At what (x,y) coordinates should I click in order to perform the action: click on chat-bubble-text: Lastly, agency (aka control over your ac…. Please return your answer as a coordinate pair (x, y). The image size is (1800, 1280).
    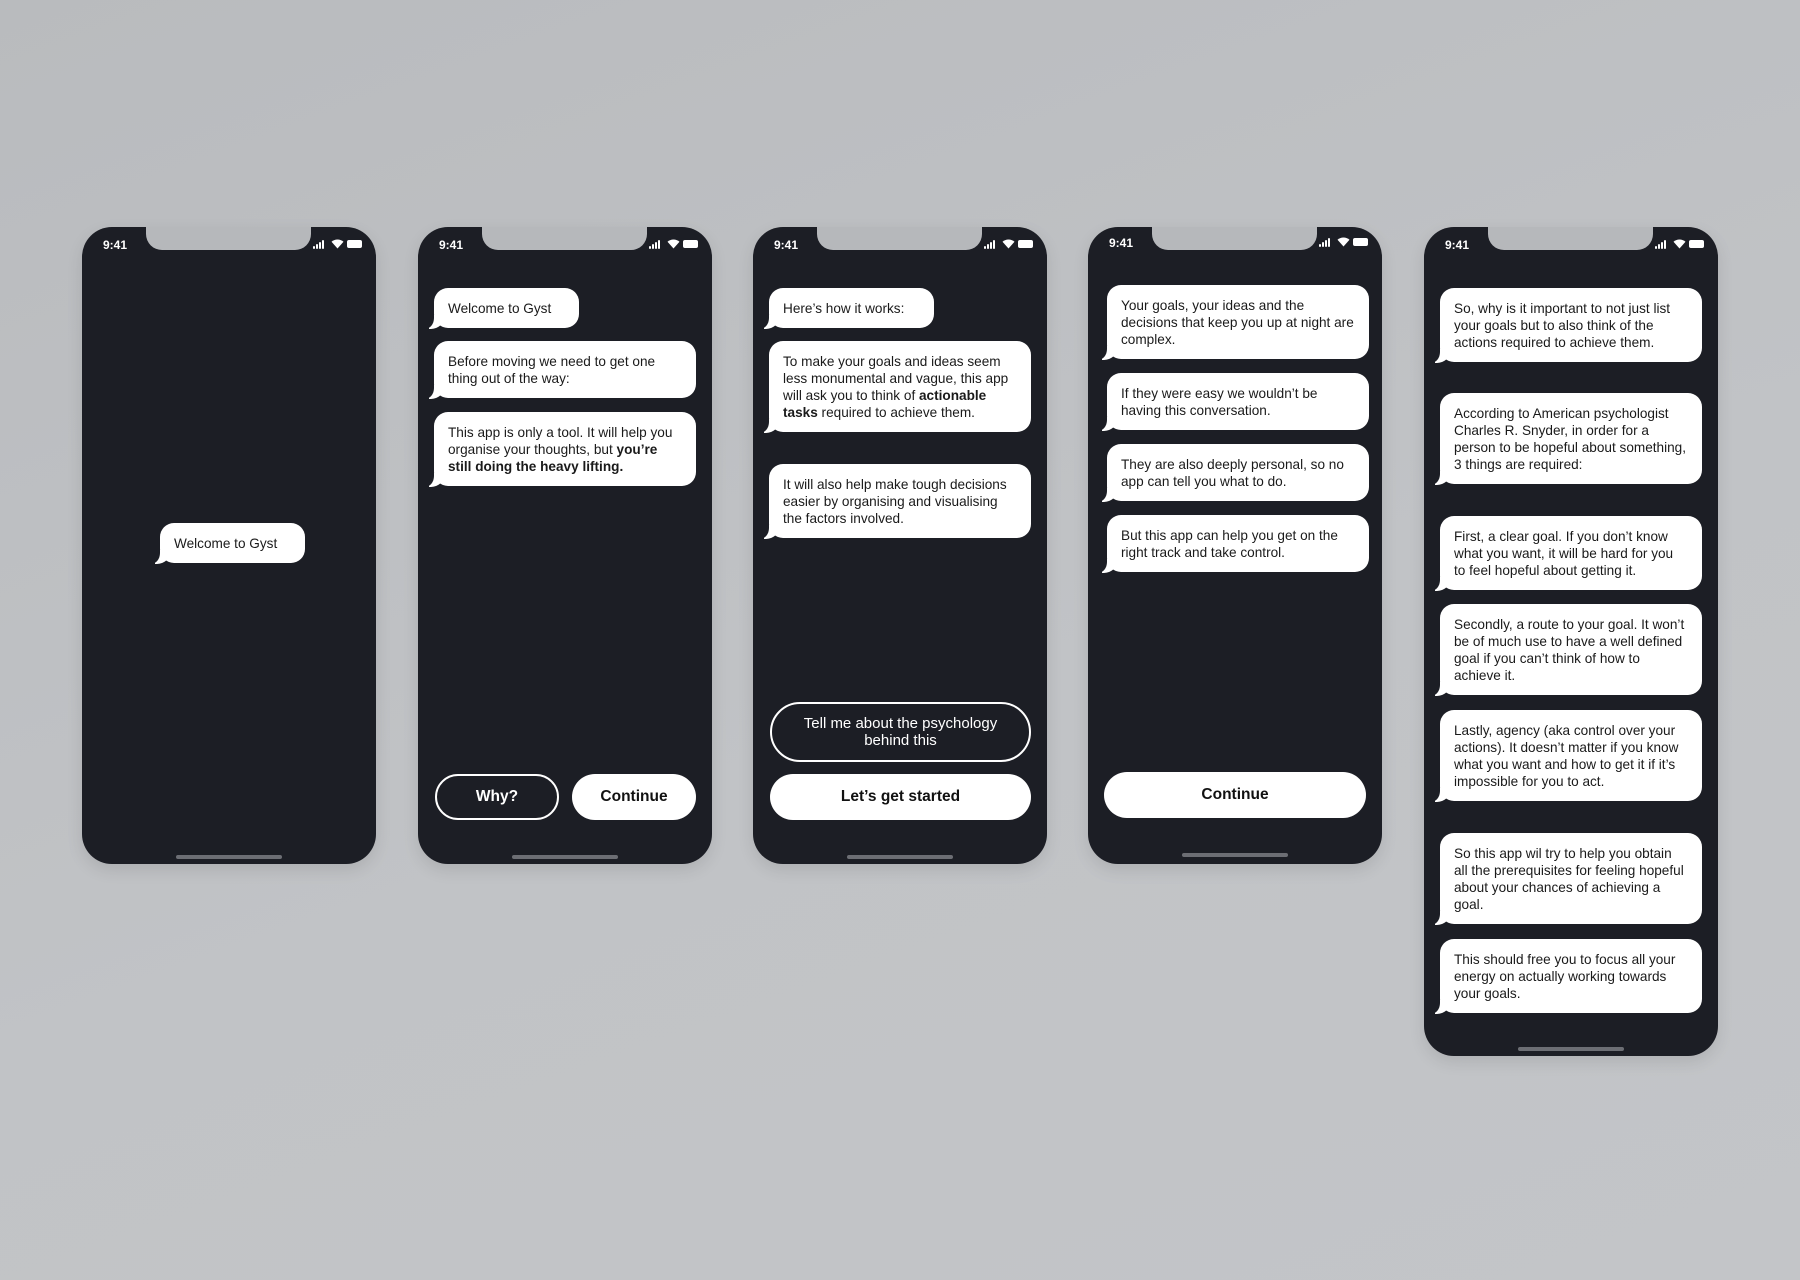
    Looking at the image, I should click on (1566, 756).